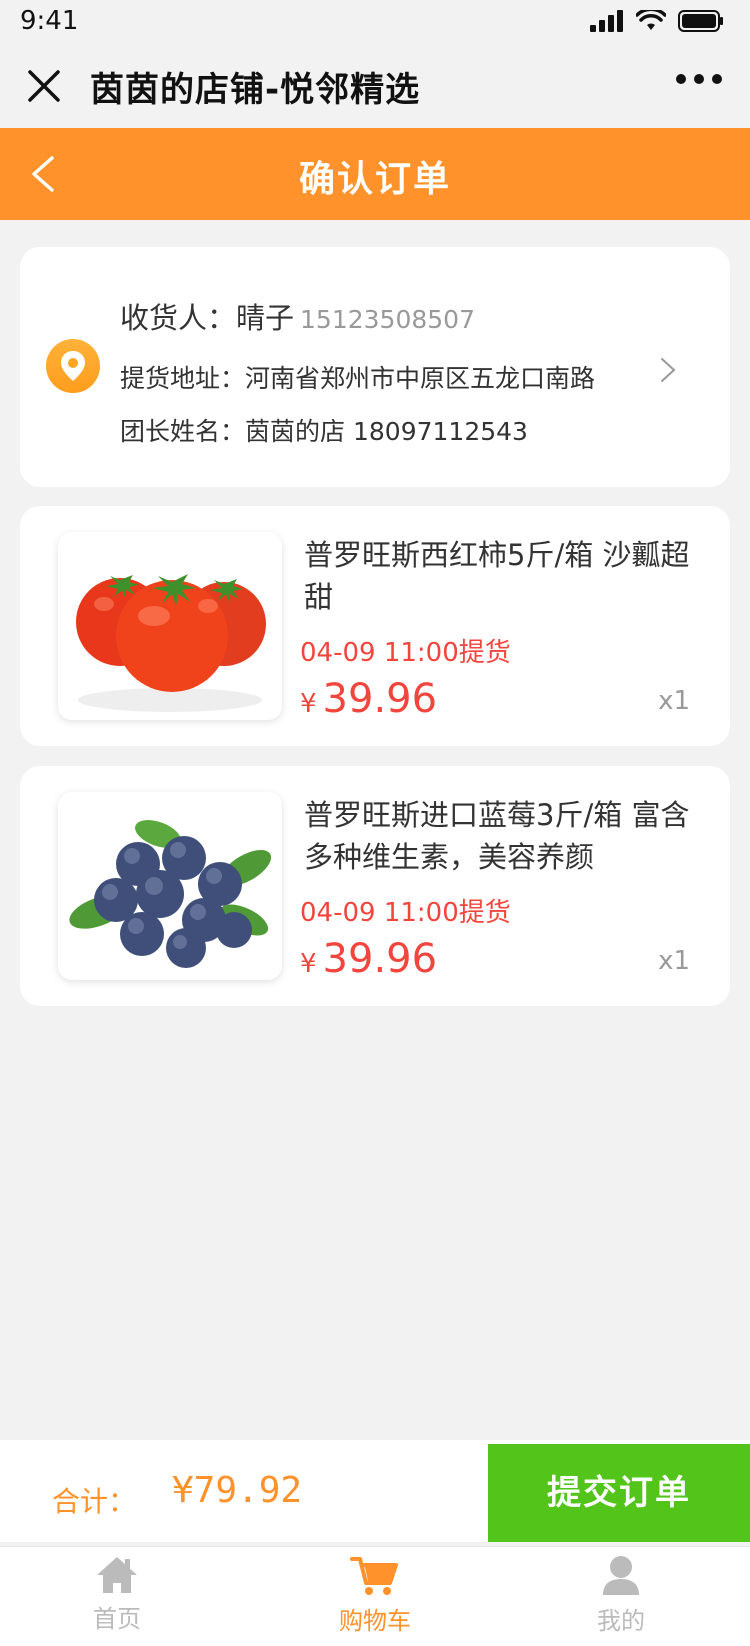 The height and width of the screenshot is (1646, 750). What do you see at coordinates (297, 316) in the screenshot?
I see `receiver-row: 收货人：晴子 15123508507` at bounding box center [297, 316].